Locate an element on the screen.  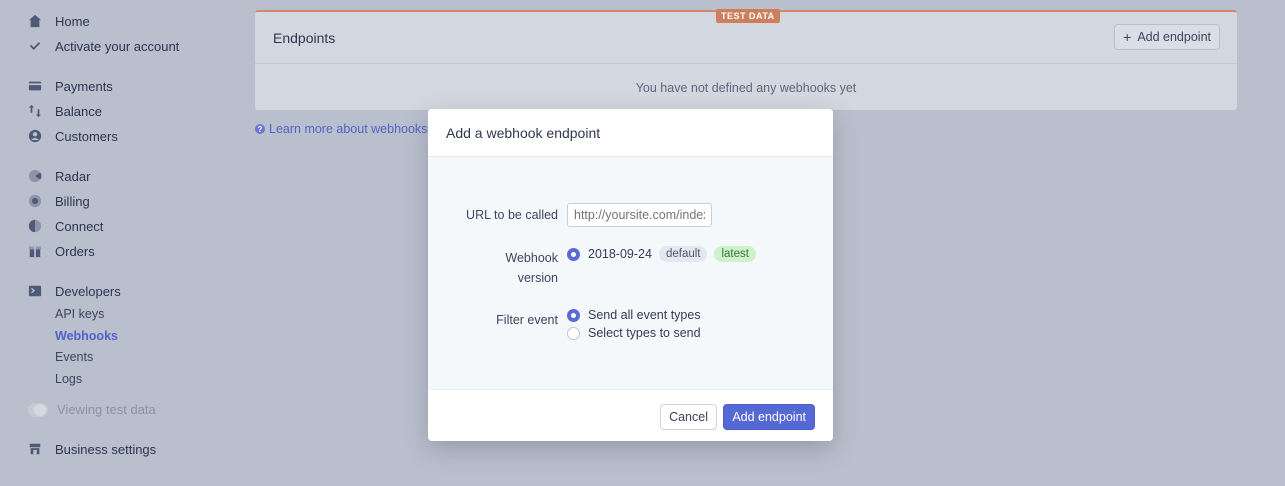
orders-icon is located at coordinates (35, 251).